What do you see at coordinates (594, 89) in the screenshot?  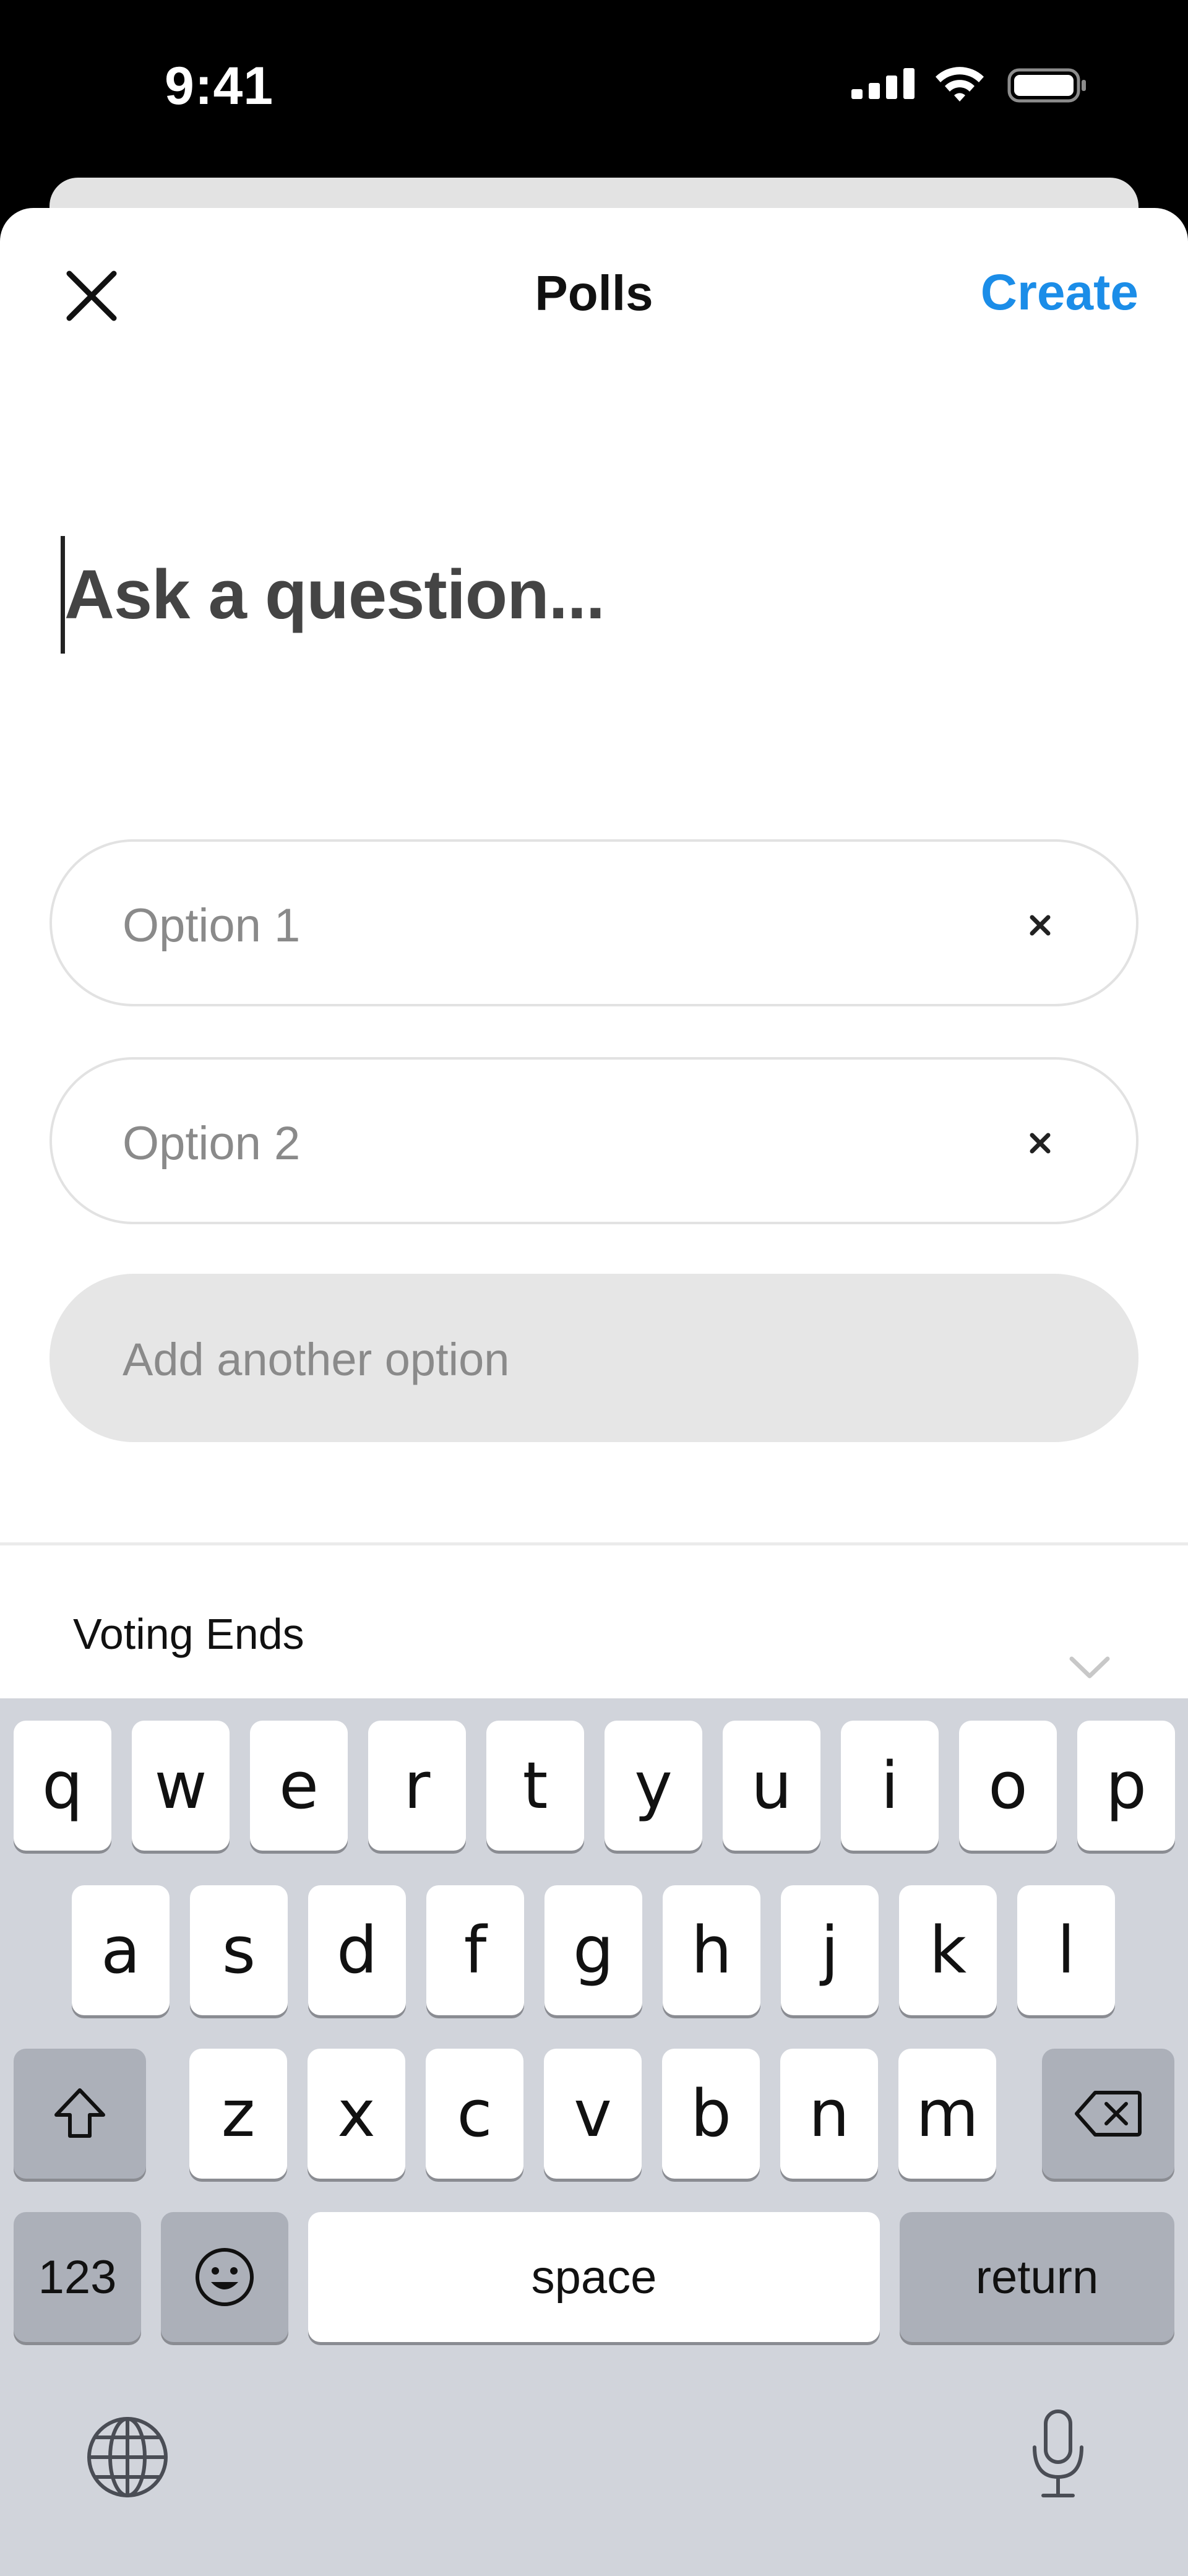 I see `status-bar: 9:41` at bounding box center [594, 89].